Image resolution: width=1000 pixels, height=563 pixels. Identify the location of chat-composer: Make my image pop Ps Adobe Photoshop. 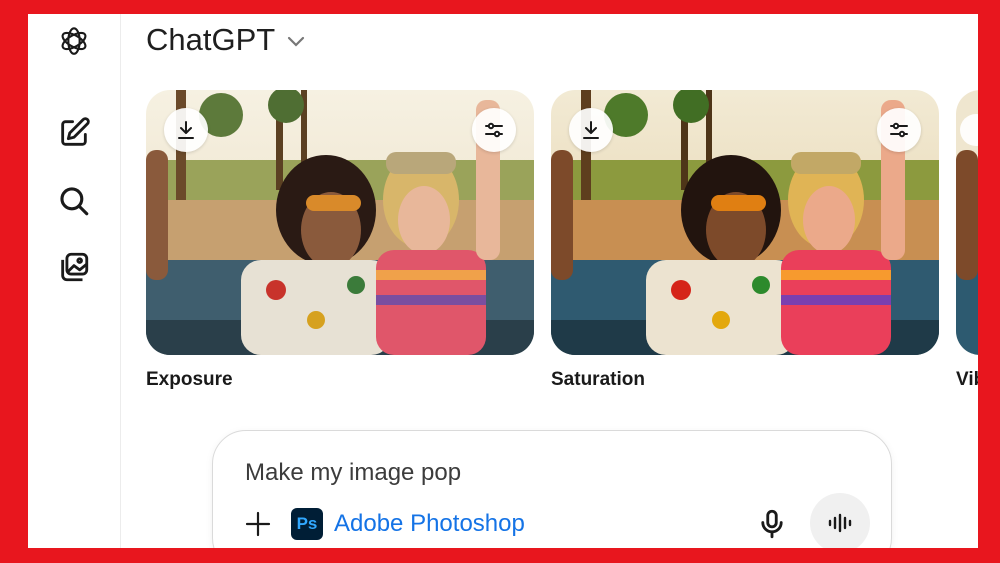
(552, 489).